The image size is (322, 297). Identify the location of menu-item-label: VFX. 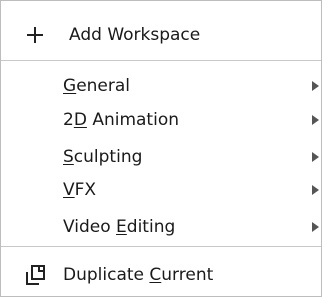
(80, 190).